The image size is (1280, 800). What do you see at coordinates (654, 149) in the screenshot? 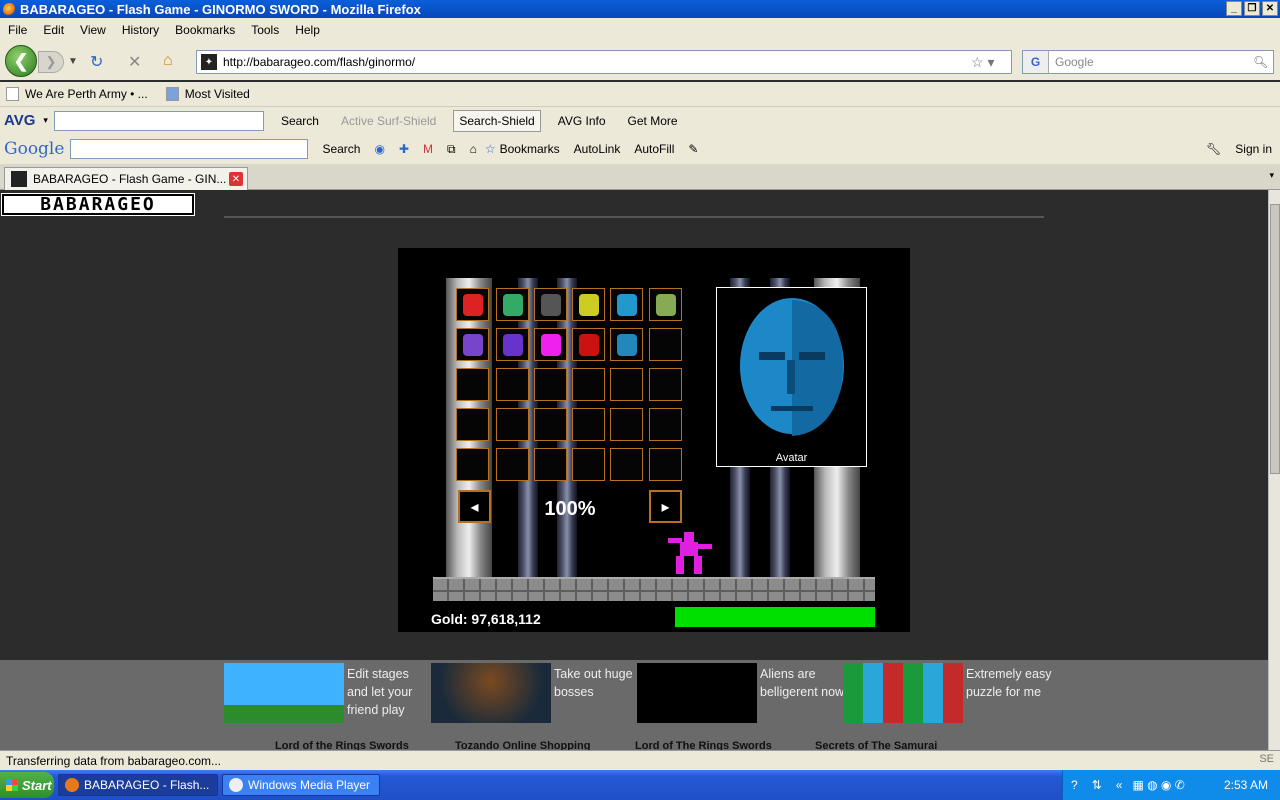
I see `google-autofill-button: AutoFill` at bounding box center [654, 149].